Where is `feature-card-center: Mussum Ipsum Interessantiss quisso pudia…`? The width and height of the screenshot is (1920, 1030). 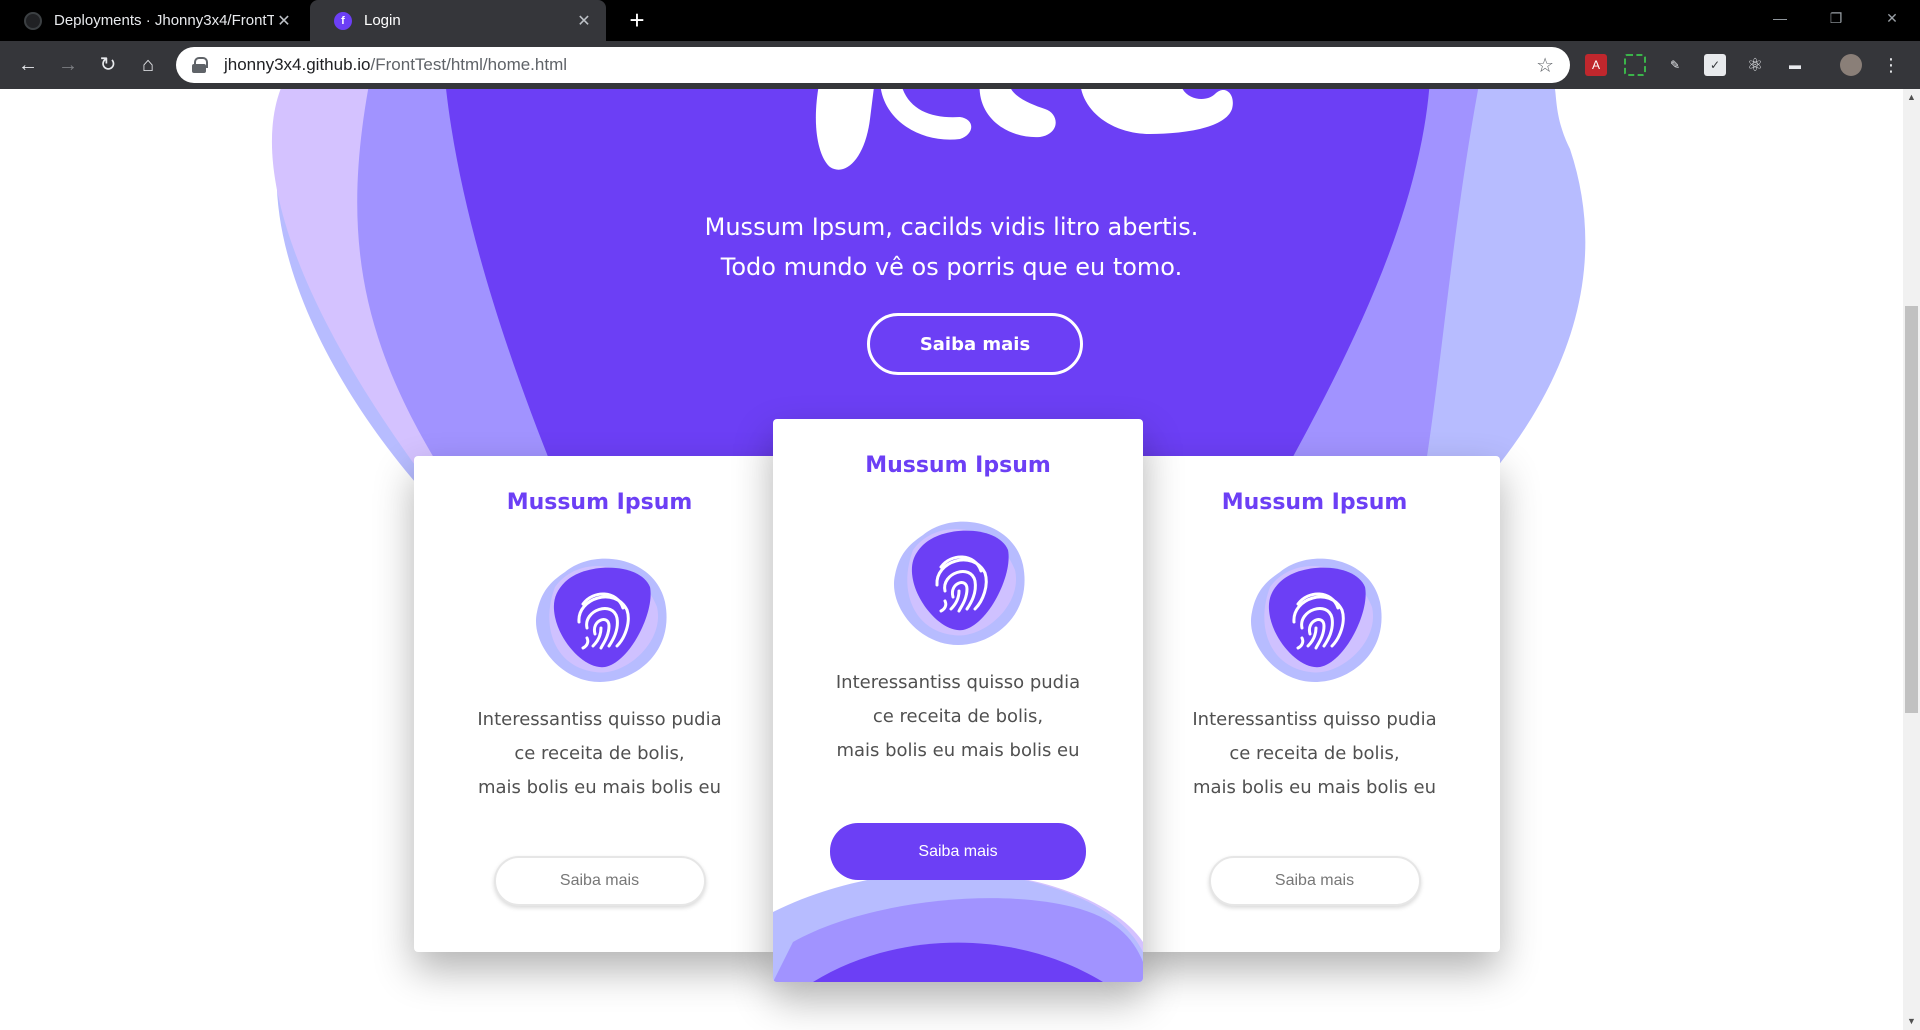
feature-card-center: Mussum Ipsum Interessantiss quisso pudia… is located at coordinates (958, 700).